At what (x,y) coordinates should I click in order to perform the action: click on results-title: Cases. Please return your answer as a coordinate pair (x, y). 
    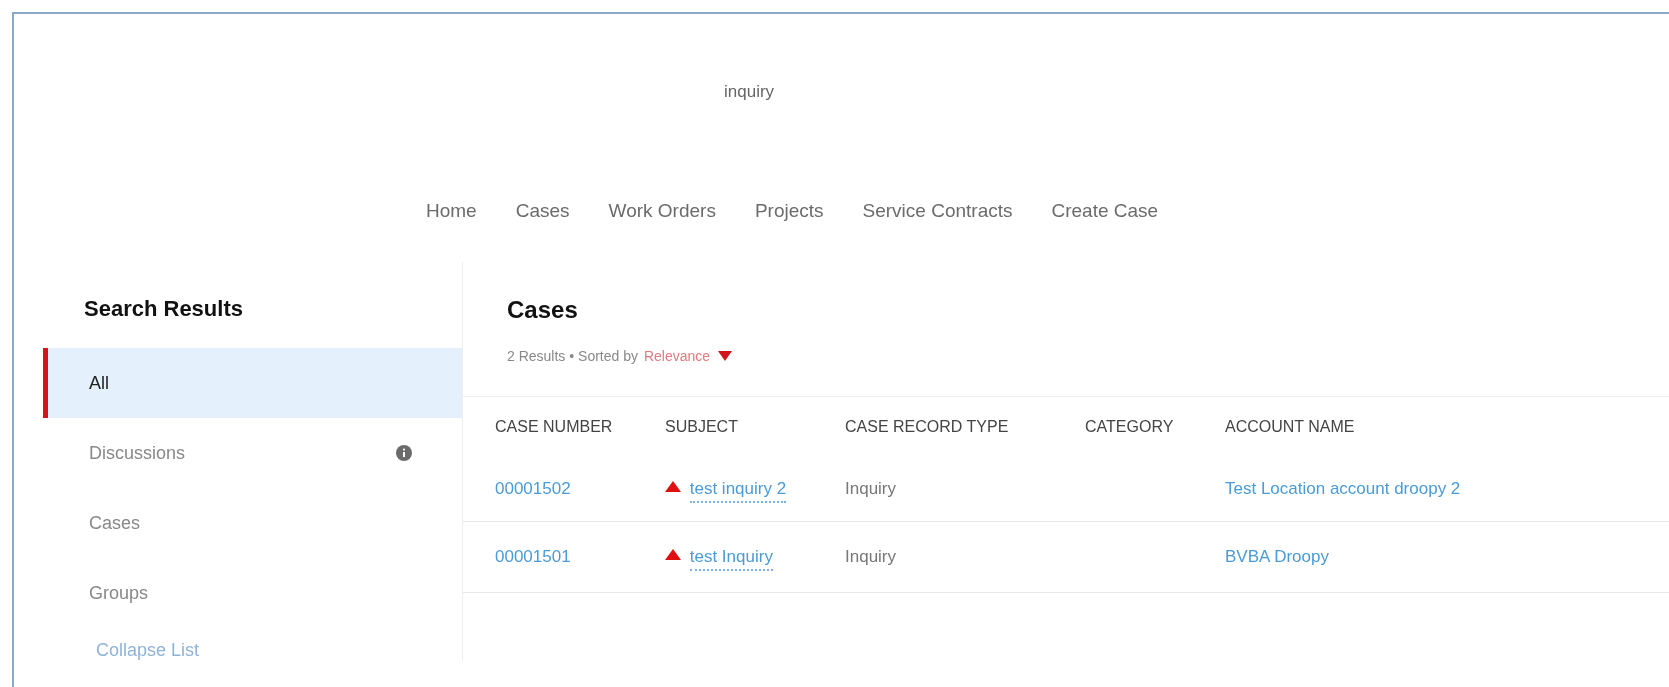
    Looking at the image, I should click on (543, 310).